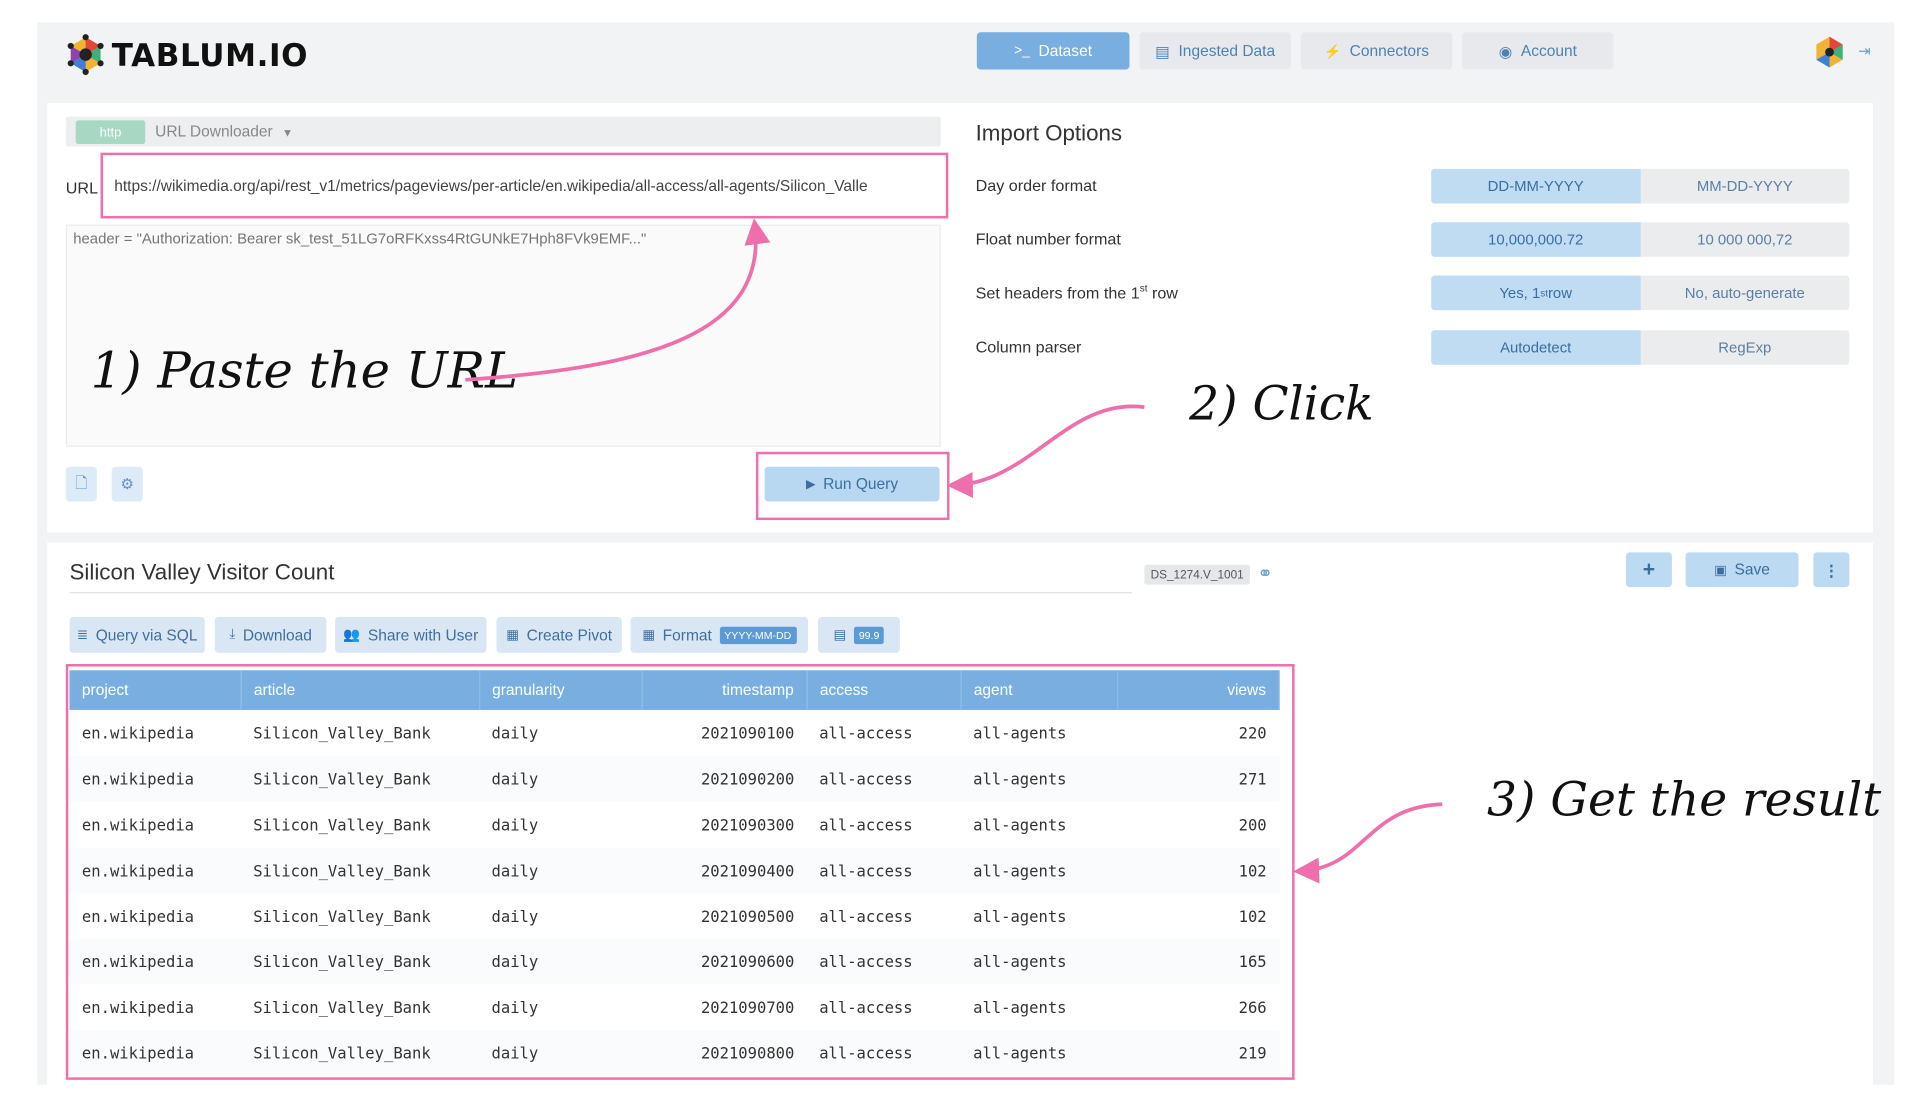 The width and height of the screenshot is (1920, 1100). I want to click on col-article: article, so click(360, 690).